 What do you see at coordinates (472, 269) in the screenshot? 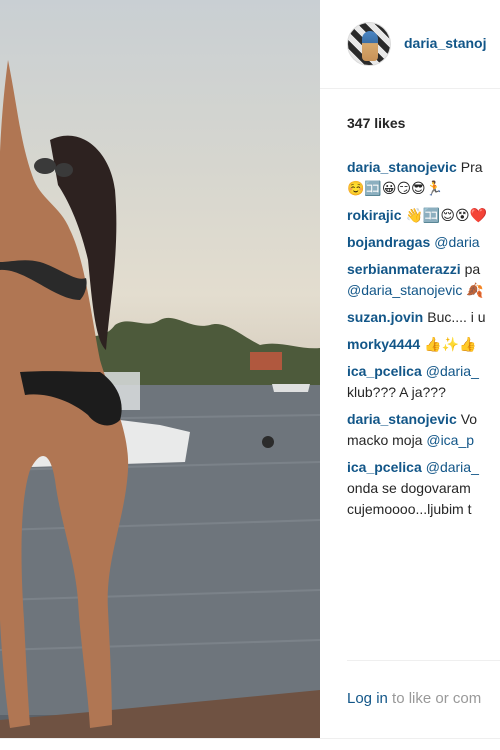
I see `comment-text: pa` at bounding box center [472, 269].